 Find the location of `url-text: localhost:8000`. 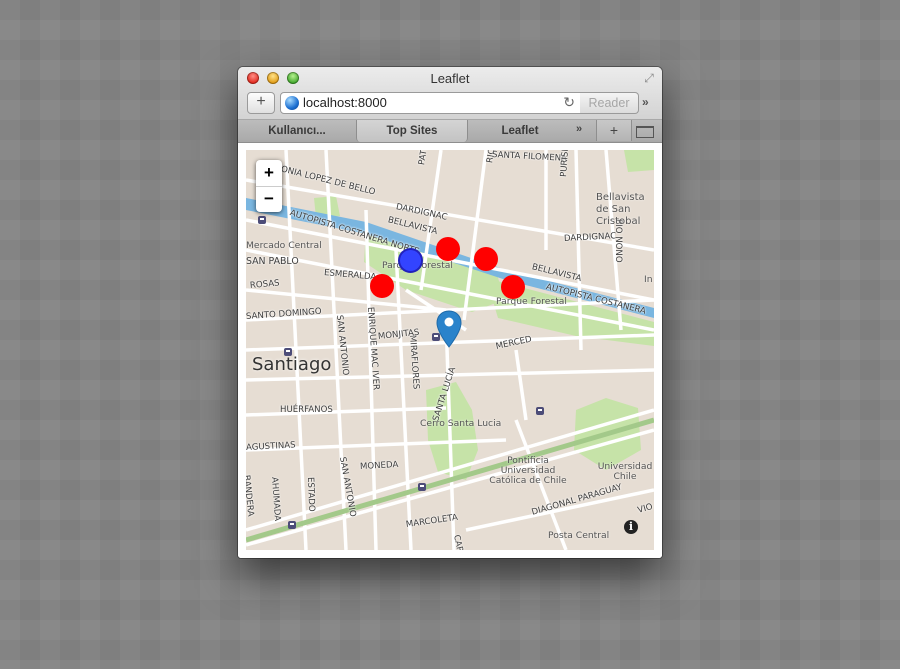

url-text: localhost:8000 is located at coordinates (345, 102).